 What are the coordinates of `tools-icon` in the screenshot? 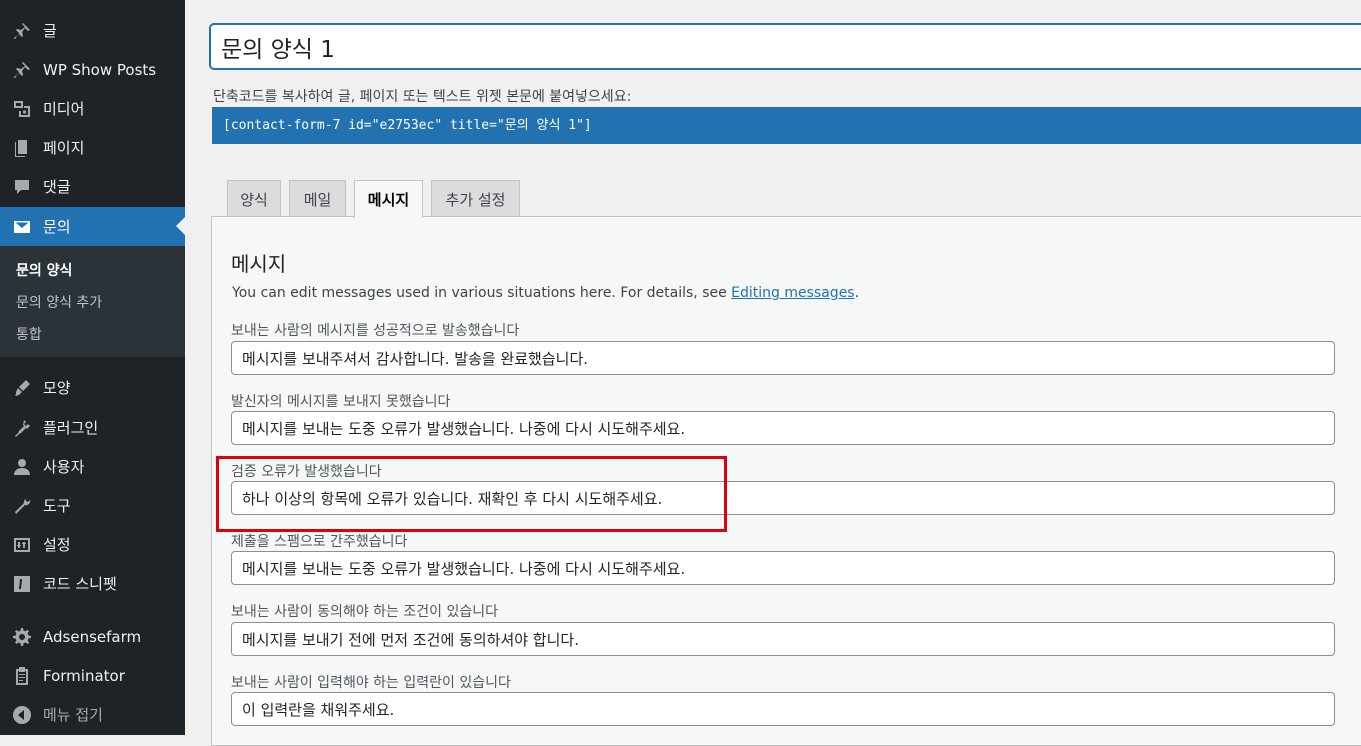 It's located at (22, 506).